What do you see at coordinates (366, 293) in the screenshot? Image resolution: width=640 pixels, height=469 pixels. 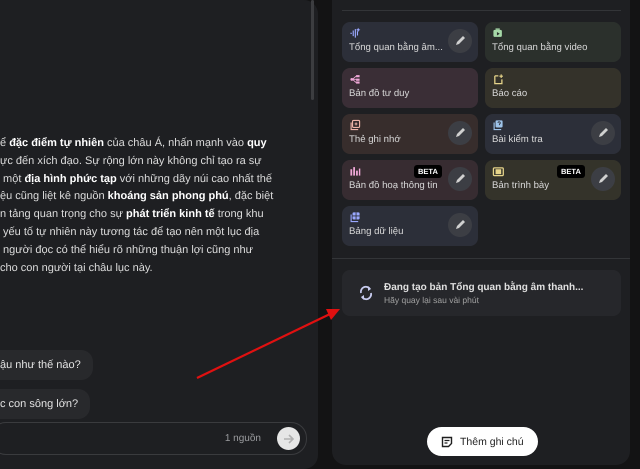 I see `sync-icon` at bounding box center [366, 293].